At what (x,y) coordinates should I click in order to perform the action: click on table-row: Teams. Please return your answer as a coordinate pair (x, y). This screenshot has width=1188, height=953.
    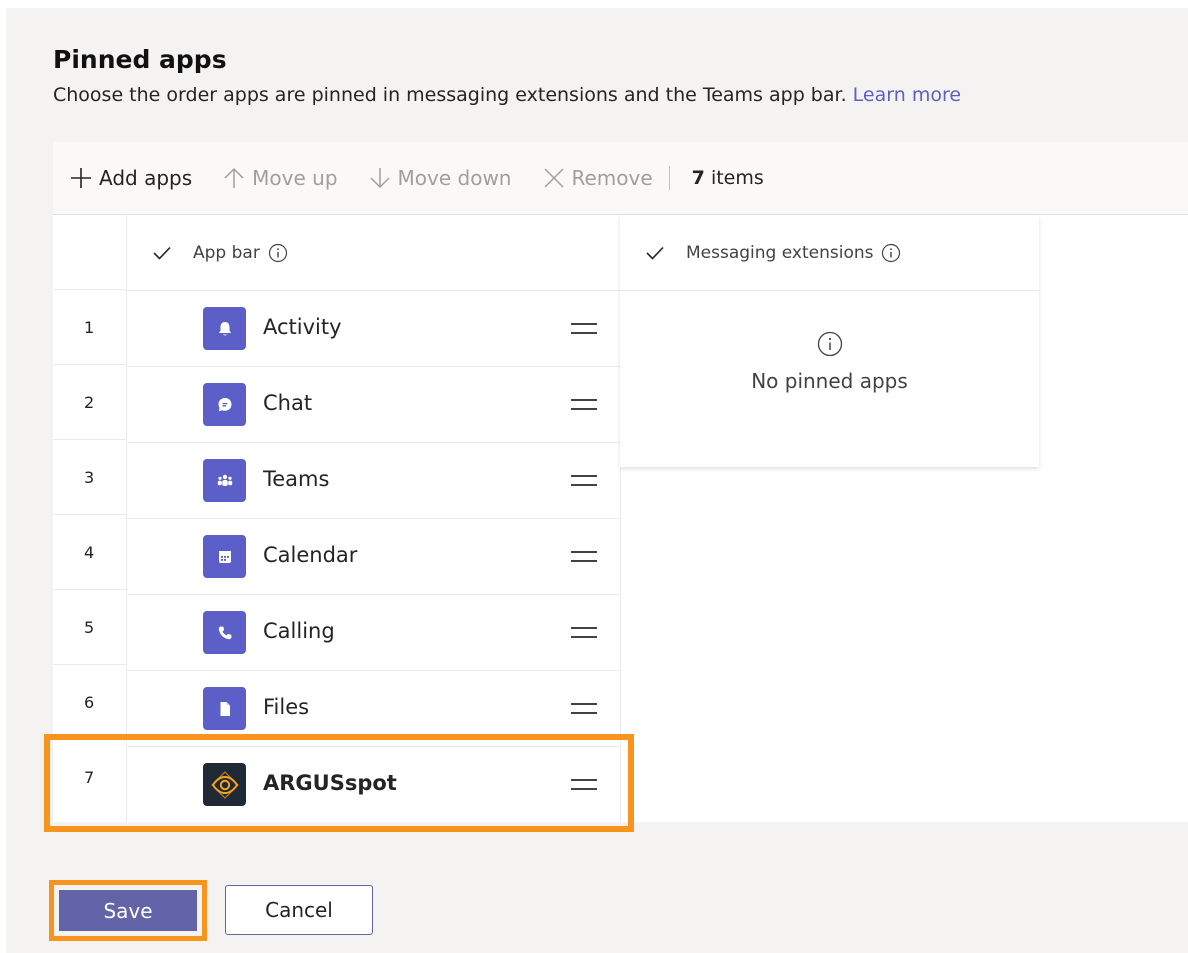
    Looking at the image, I should click on (373, 481).